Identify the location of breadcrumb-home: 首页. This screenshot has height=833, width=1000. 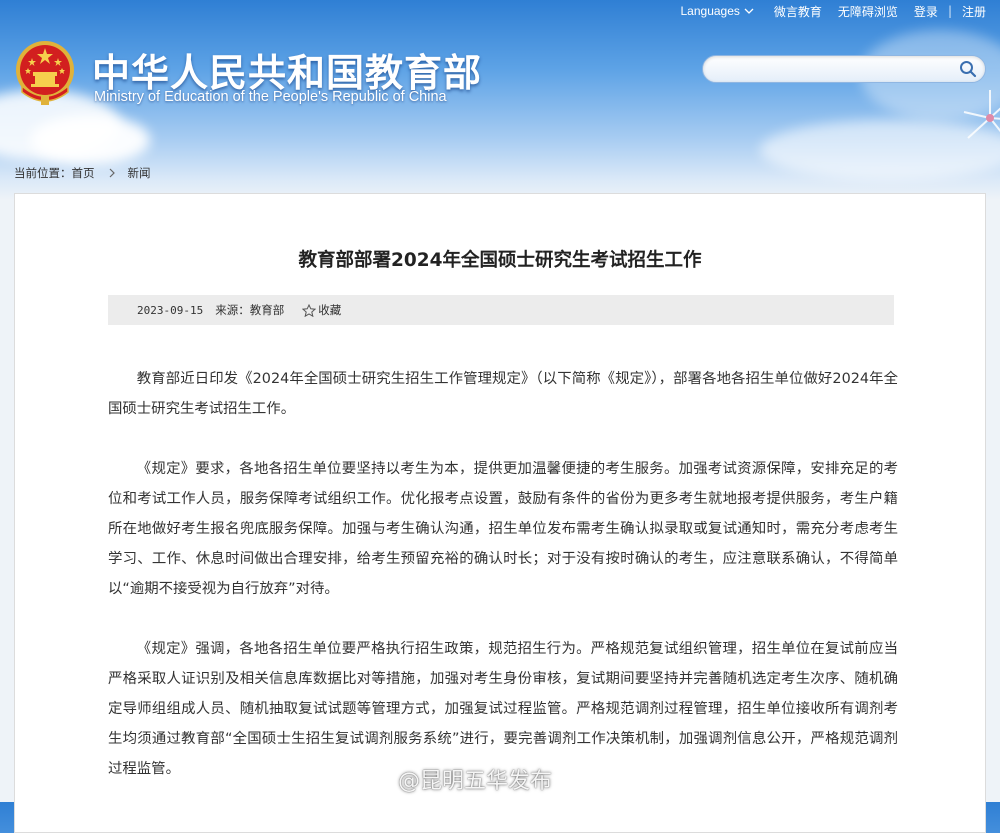
(83, 173).